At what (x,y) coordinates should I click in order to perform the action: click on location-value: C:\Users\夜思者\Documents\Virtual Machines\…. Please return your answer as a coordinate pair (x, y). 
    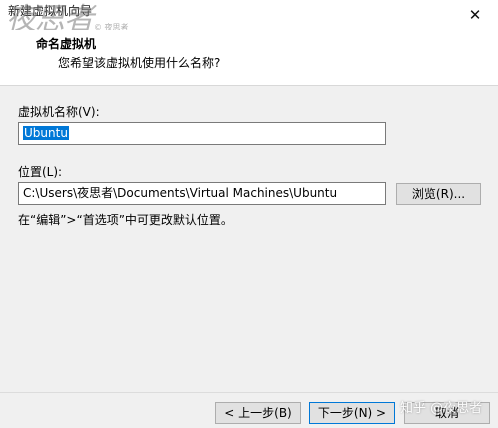
    Looking at the image, I should click on (180, 193).